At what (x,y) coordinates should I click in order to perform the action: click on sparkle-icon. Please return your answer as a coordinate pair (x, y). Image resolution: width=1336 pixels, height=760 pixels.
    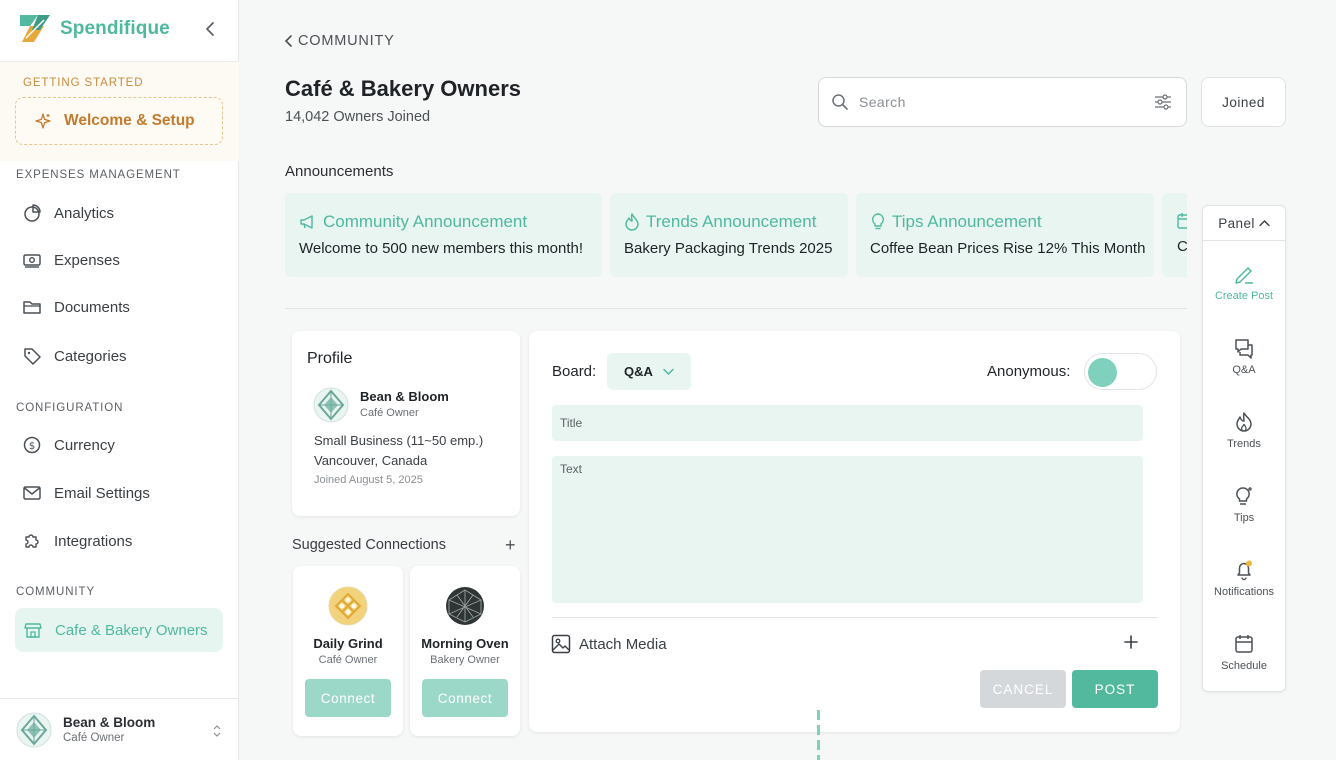
    Looking at the image, I should click on (43, 121).